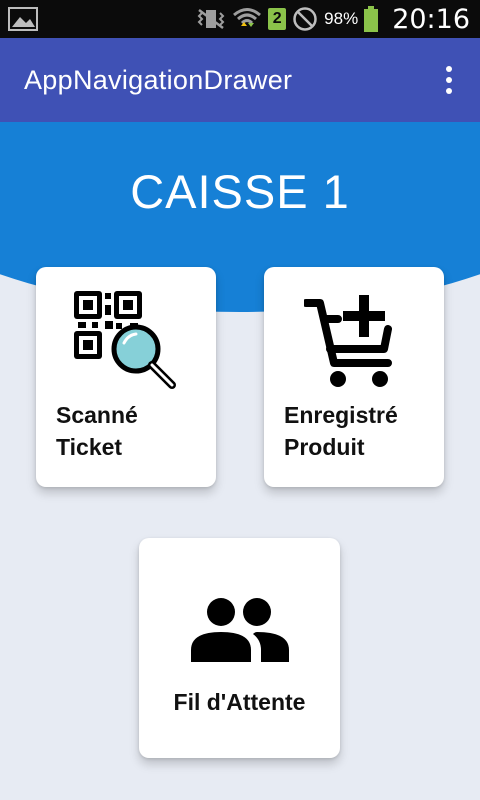 The height and width of the screenshot is (800, 480). I want to click on overflow-menu-icon, so click(449, 80).